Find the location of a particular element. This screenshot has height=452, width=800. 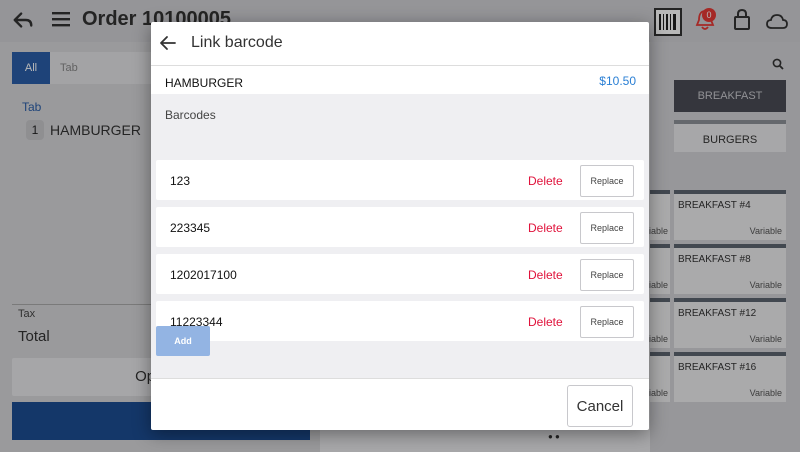

barcode-row: 223345 Delete Replace is located at coordinates (400, 227).